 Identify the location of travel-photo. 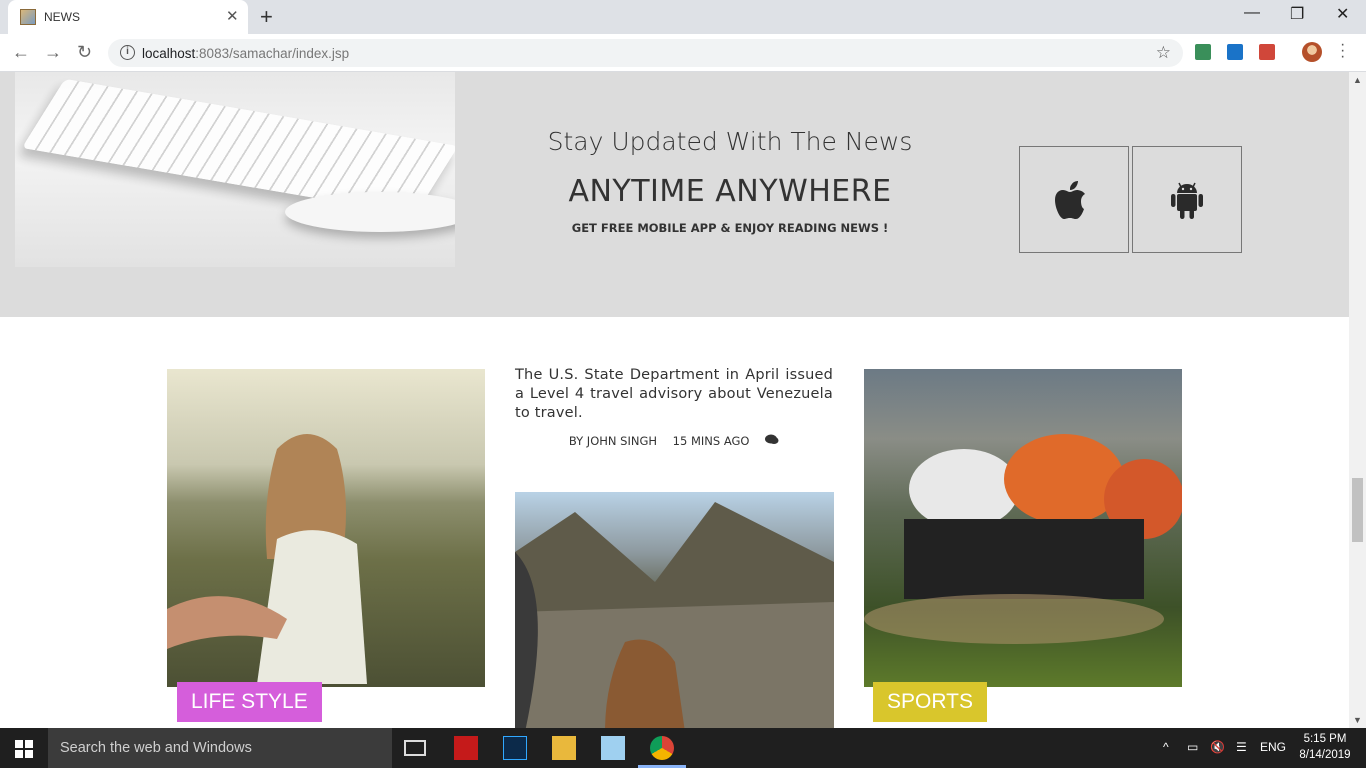
(674, 615).